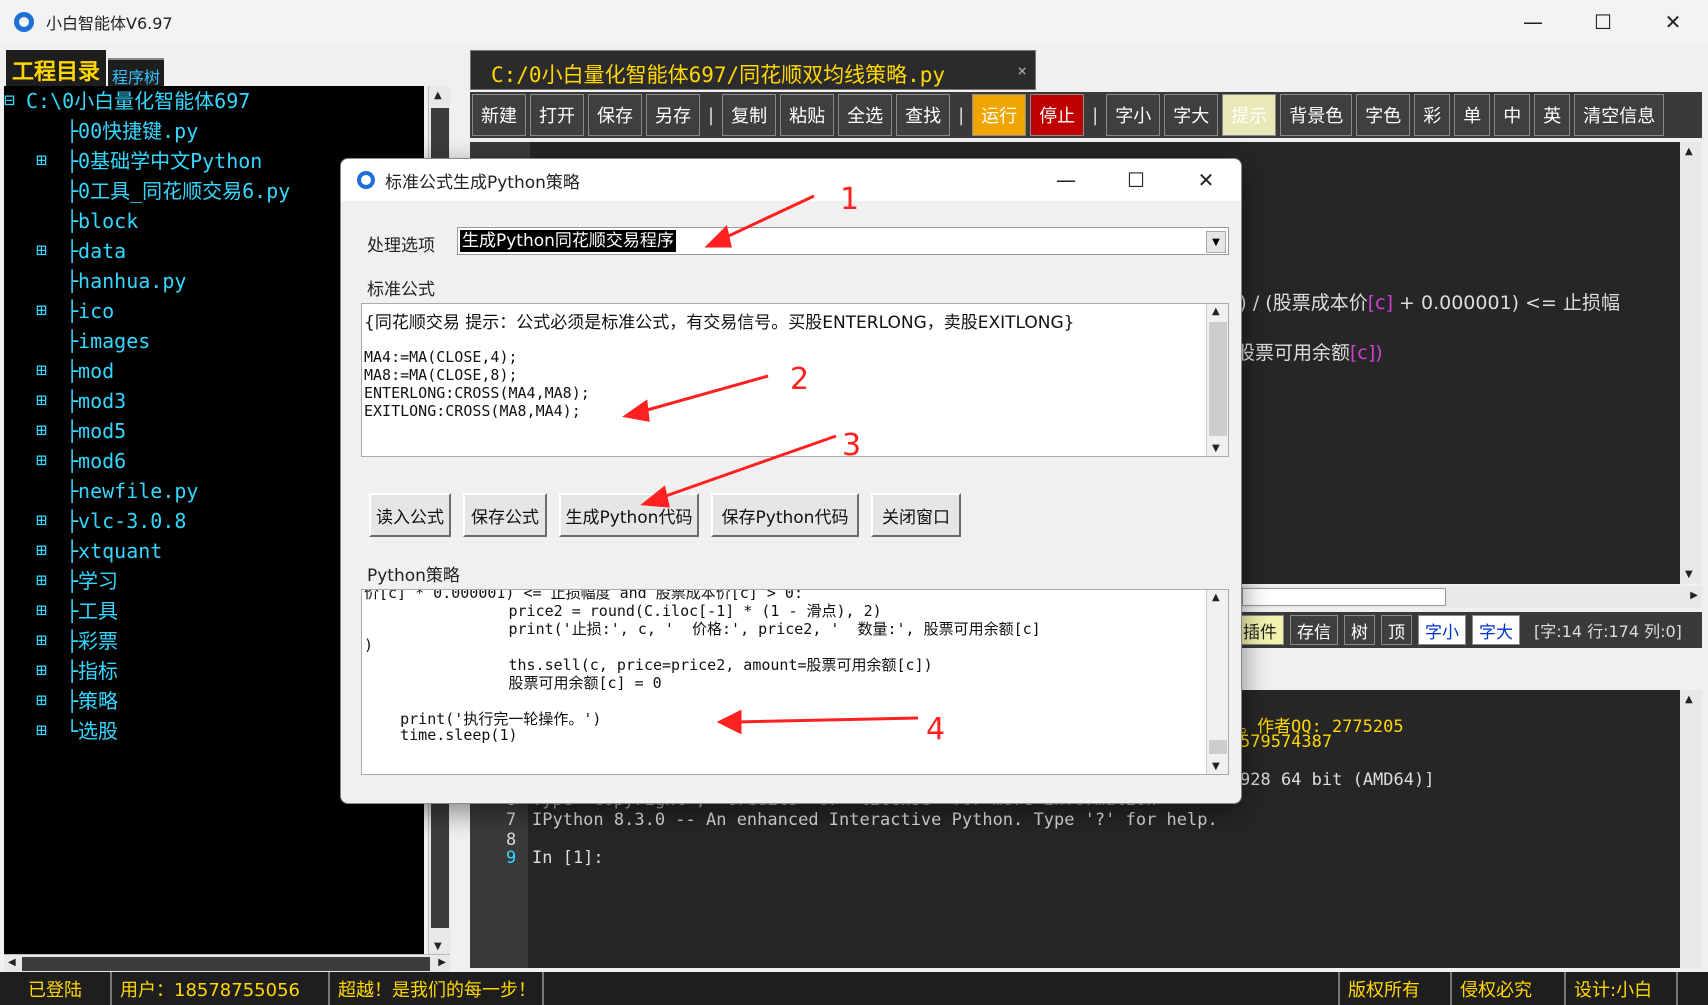  I want to click on paste-button: 粘贴, so click(807, 115).